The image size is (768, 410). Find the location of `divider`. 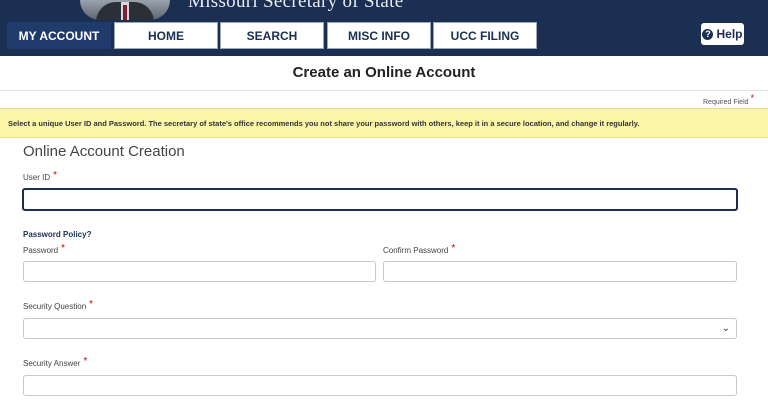

divider is located at coordinates (384, 90).